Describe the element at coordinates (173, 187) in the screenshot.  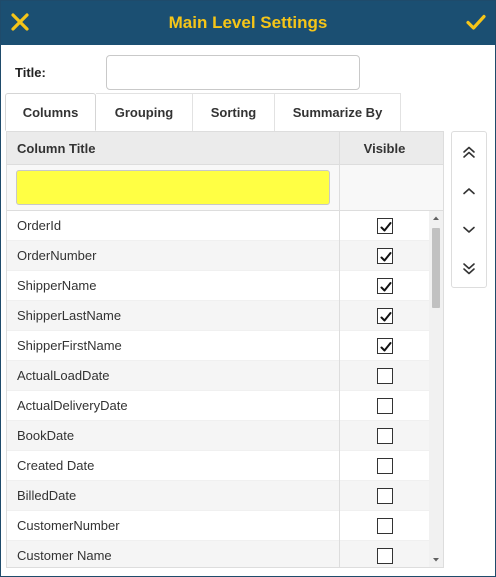
I see `column-filter-input` at that location.